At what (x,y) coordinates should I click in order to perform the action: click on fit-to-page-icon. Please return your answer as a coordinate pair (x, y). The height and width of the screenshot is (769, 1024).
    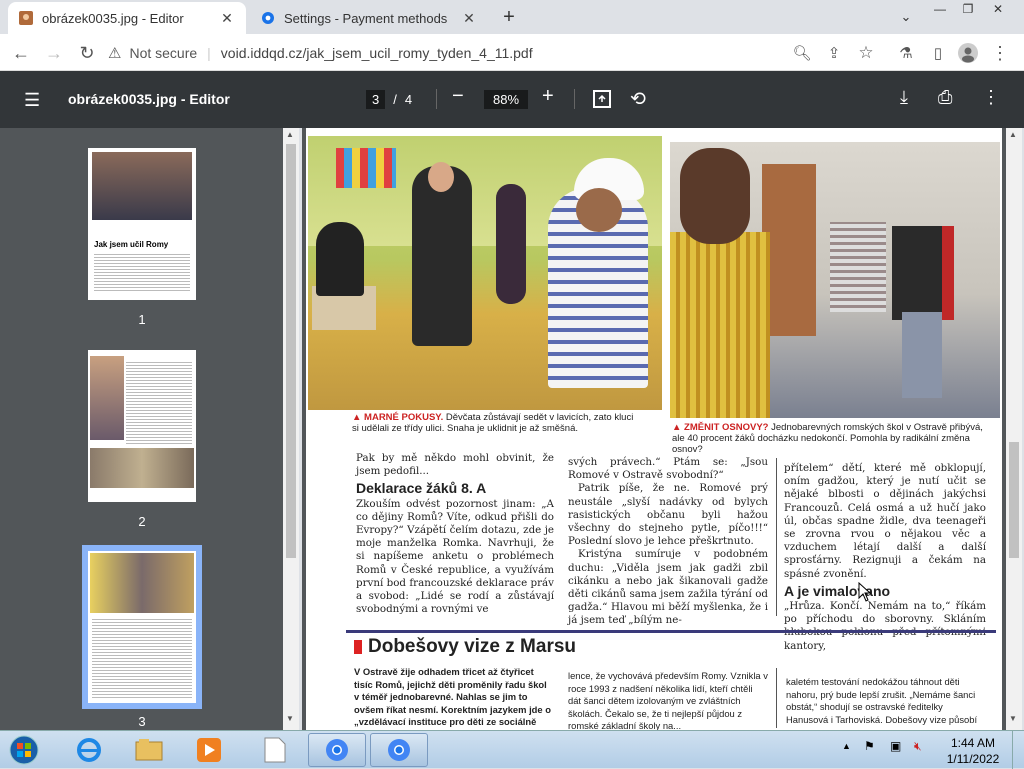
    Looking at the image, I should click on (602, 101).